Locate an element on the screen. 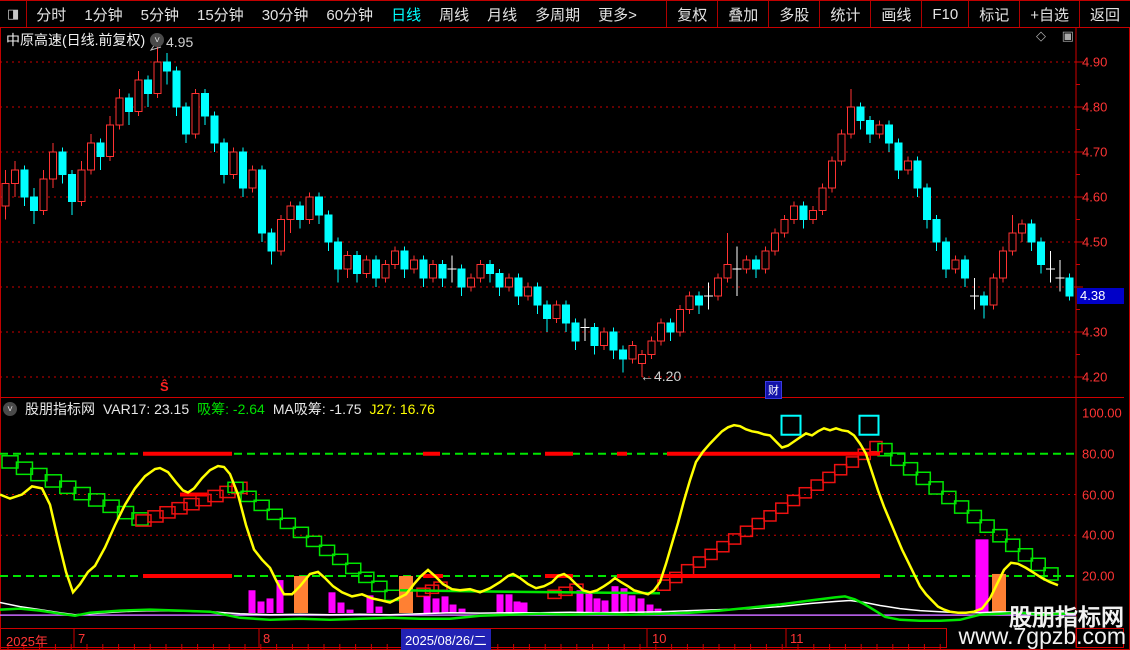 The image size is (1130, 650). price-axis-label: 4.50 is located at coordinates (1095, 242).